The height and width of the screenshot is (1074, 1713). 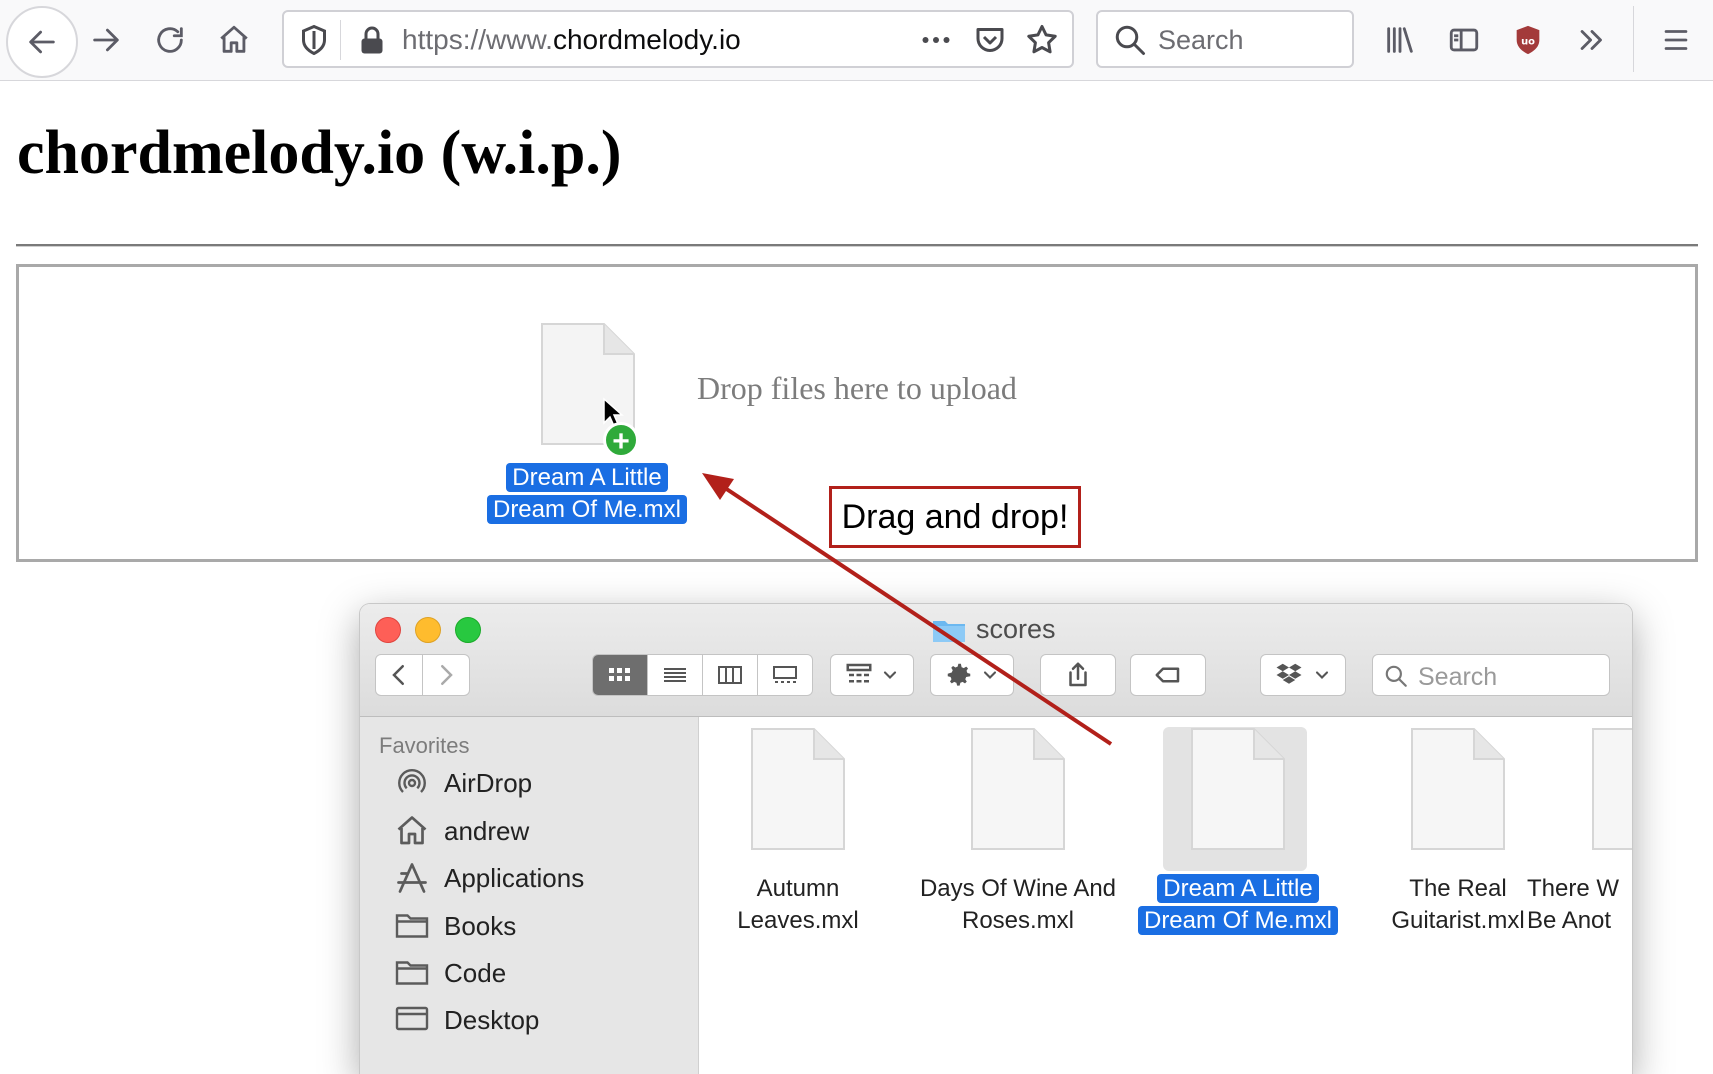 I want to click on lock-icon, so click(x=372, y=40).